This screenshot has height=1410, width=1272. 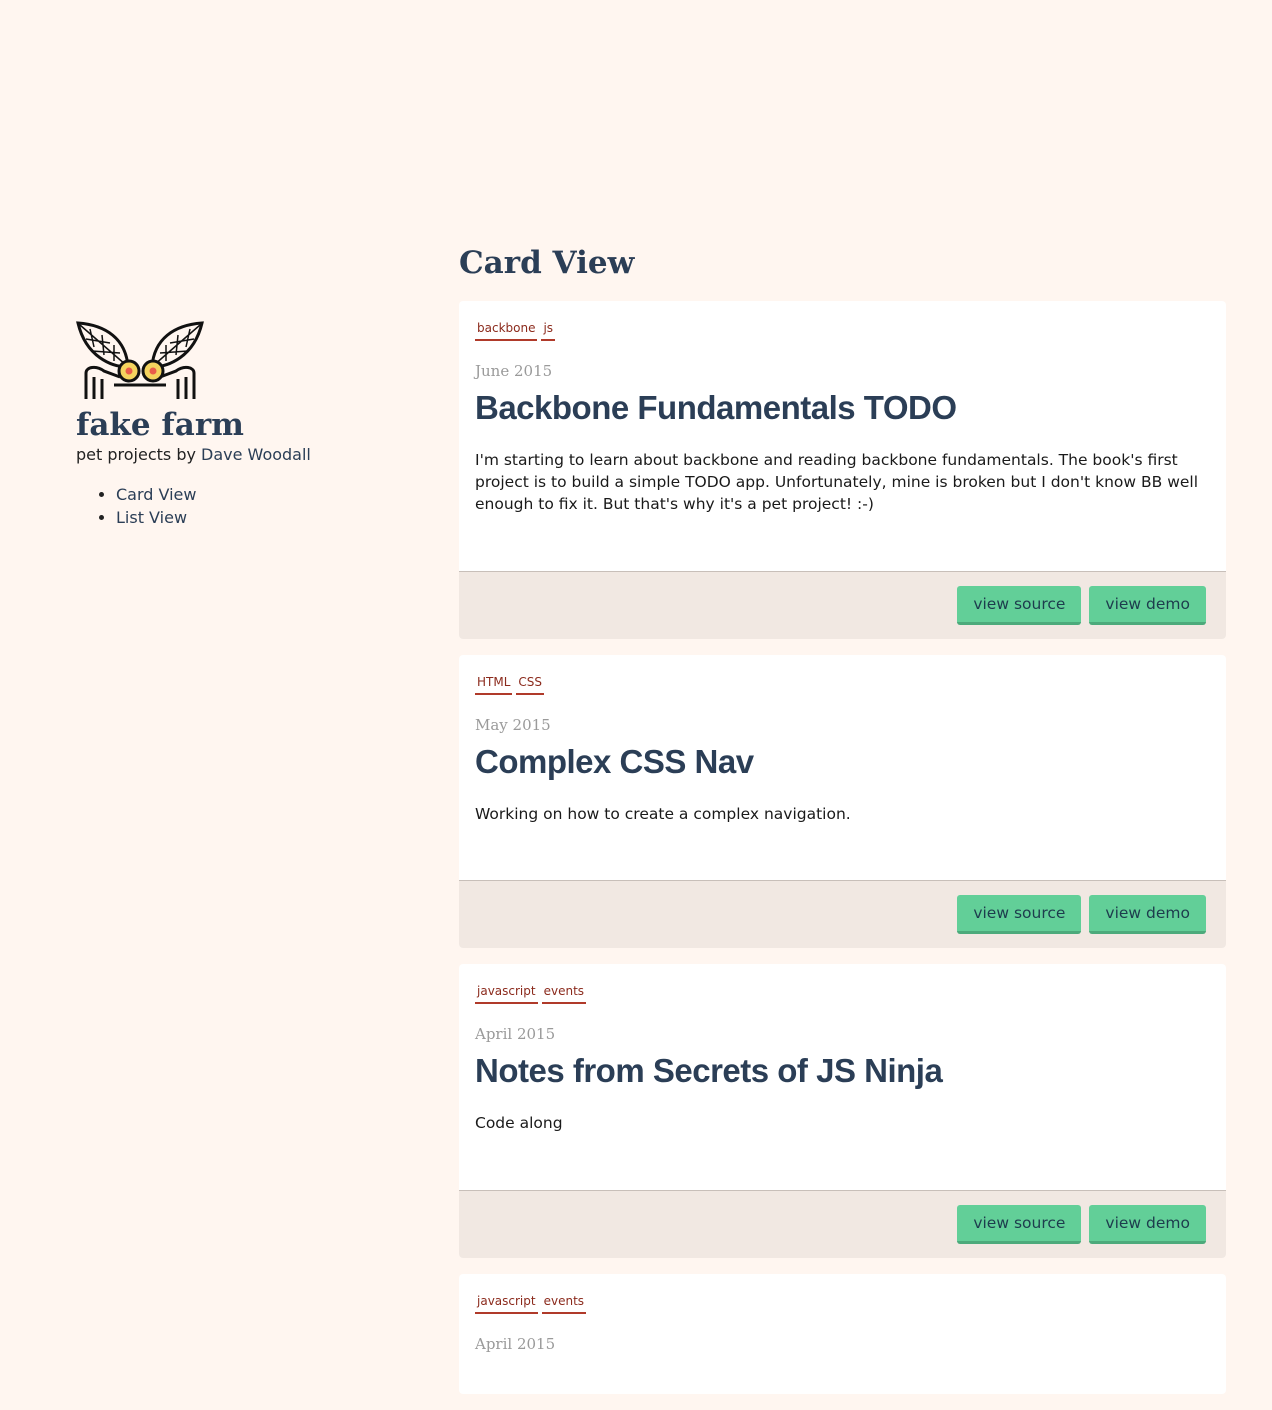 I want to click on site-title: fake farm, so click(x=160, y=425).